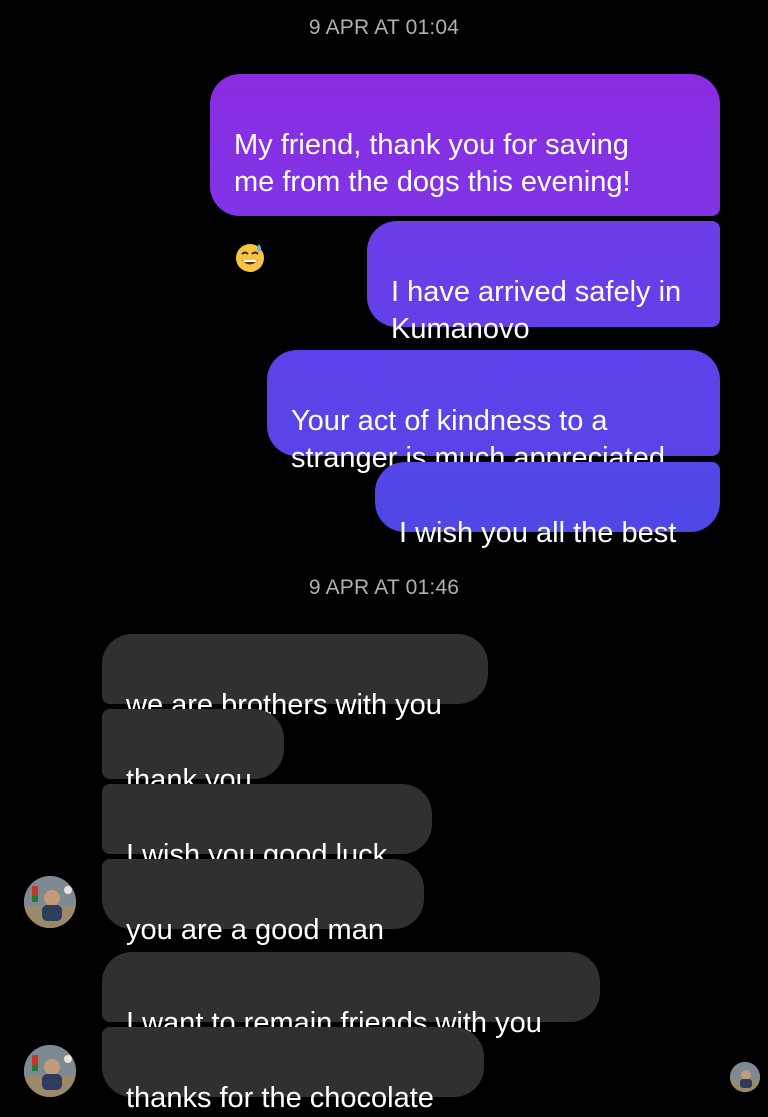 The image size is (768, 1117). I want to click on seen-indicator, so click(745, 1077).